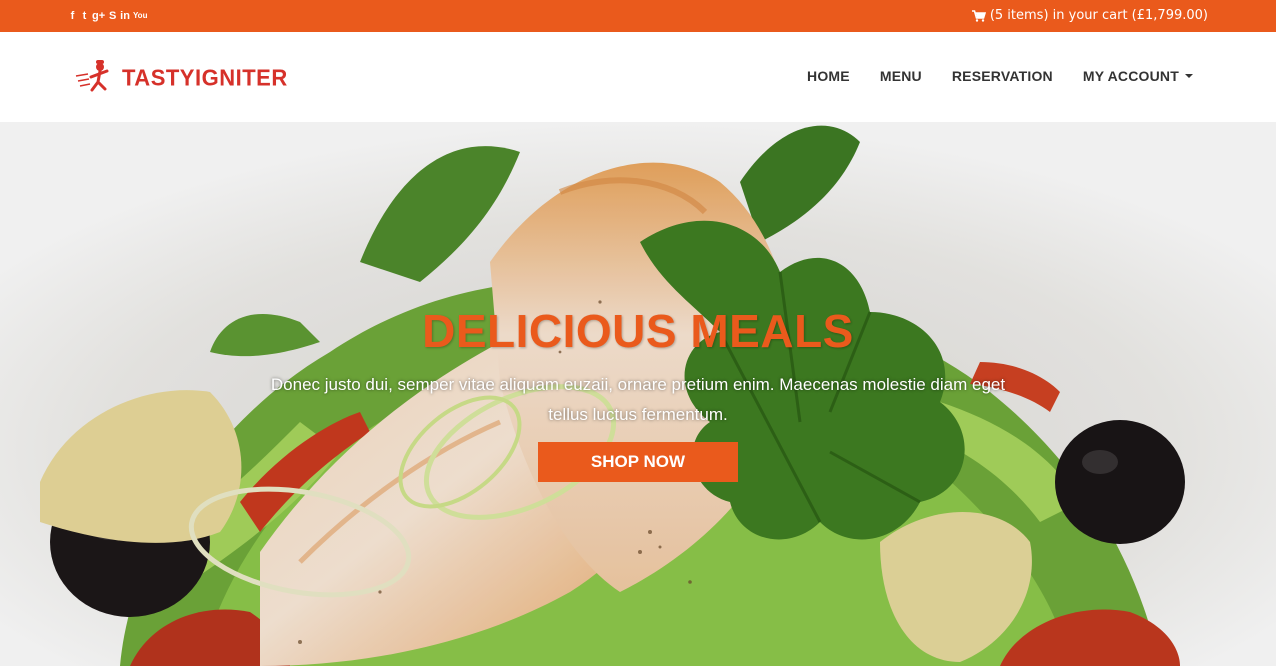  I want to click on nav-reservation: RESERVATION, so click(1002, 76).